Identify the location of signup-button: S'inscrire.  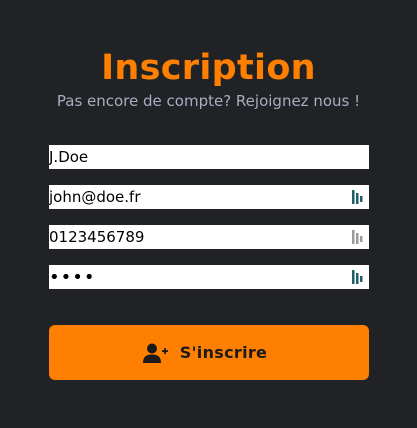
(209, 352).